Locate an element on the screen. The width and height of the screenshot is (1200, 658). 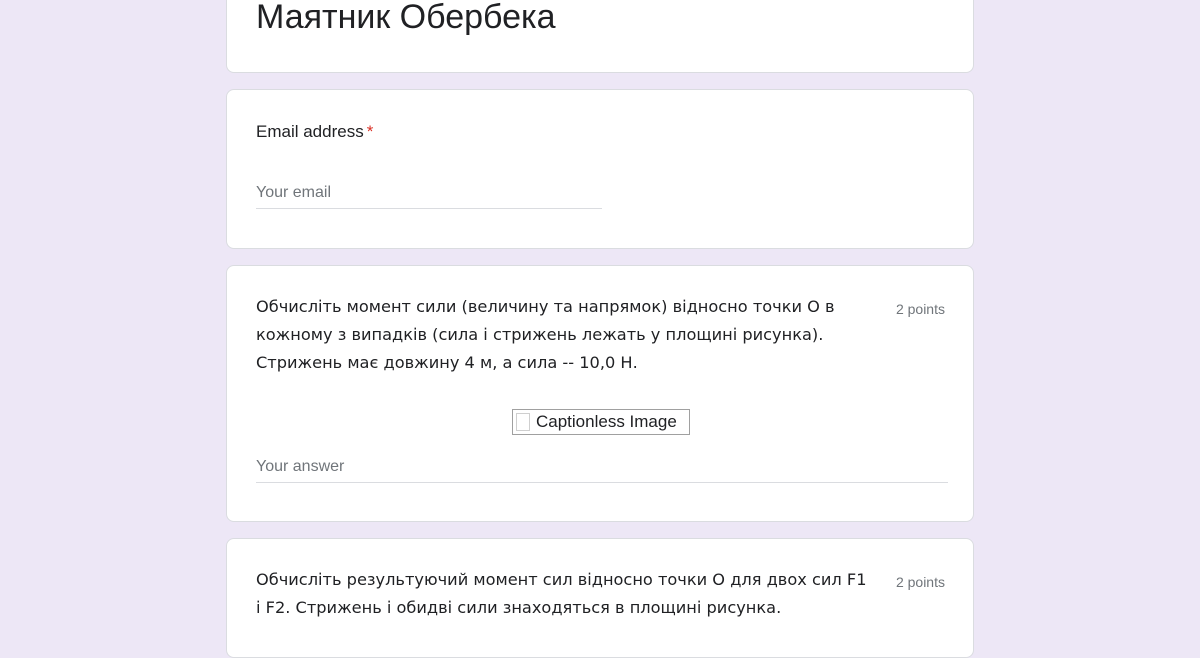
question-1-image-alt: Captionless Image is located at coordinates (606, 421).